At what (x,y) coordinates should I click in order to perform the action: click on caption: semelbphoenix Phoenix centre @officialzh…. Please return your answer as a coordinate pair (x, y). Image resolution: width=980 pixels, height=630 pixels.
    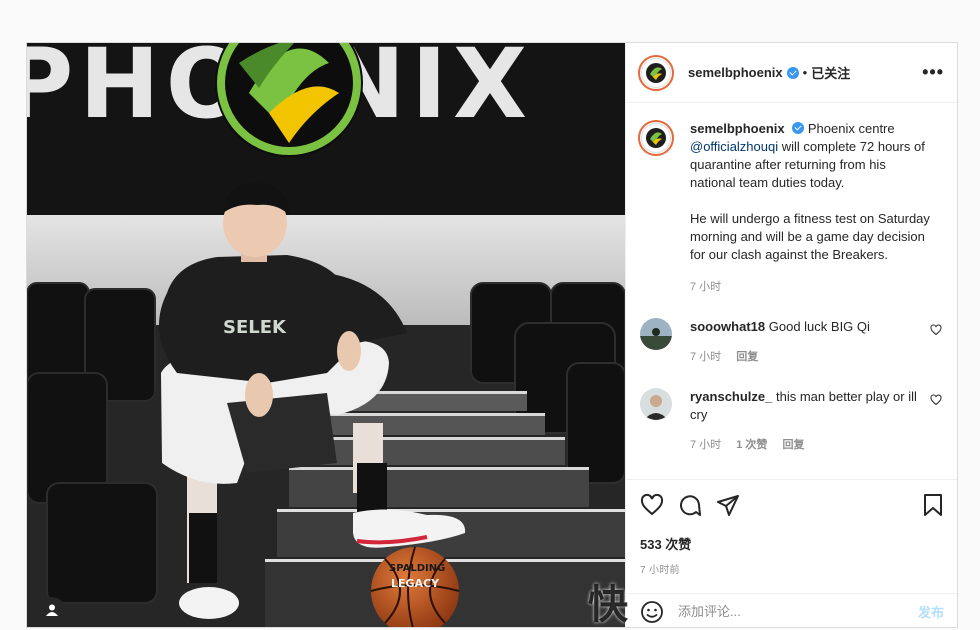
    Looking at the image, I should click on (791, 208).